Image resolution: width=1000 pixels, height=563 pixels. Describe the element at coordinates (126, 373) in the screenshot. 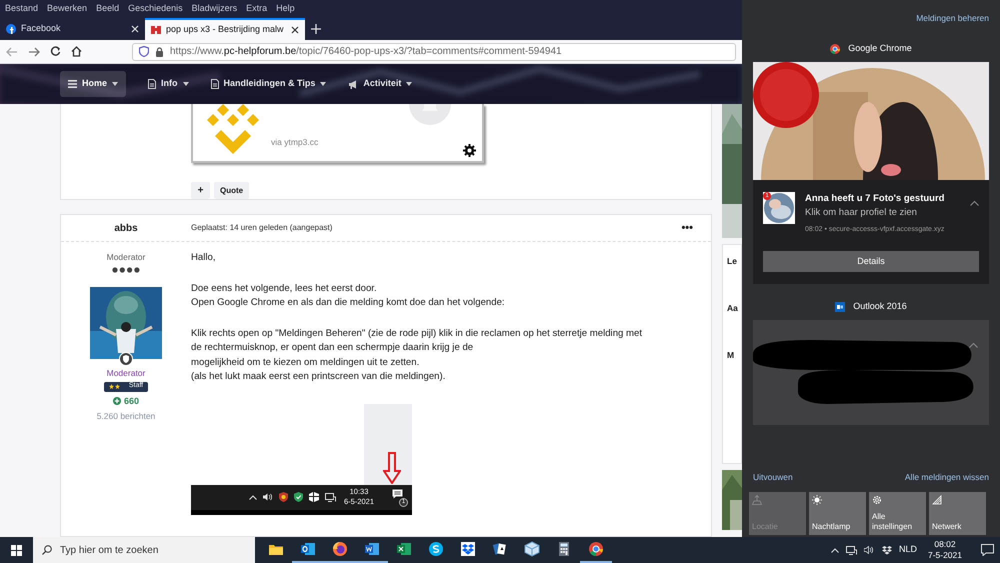

I see `group-name: Moderator` at that location.